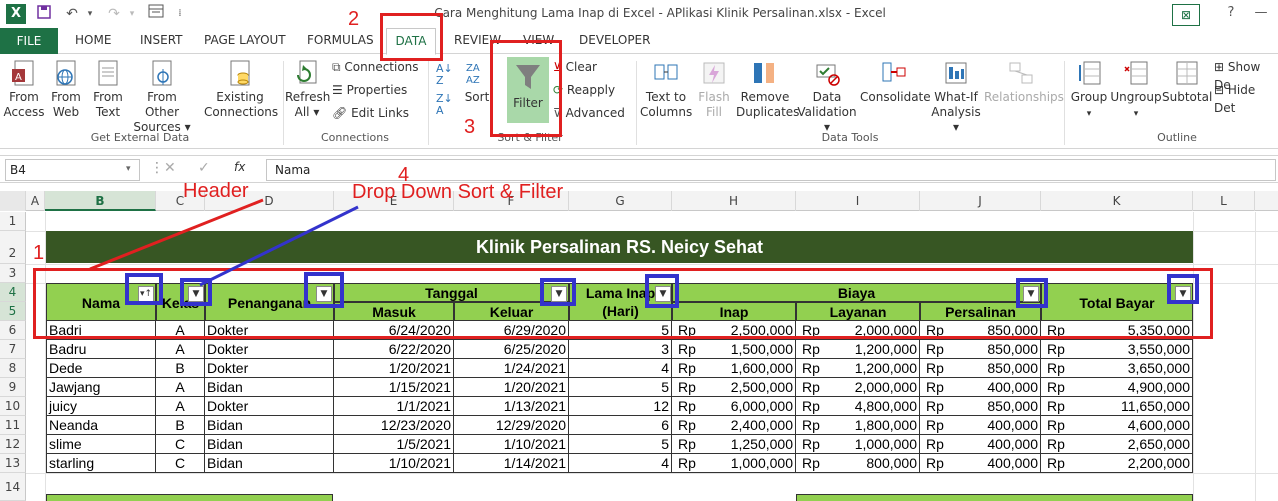 The height and width of the screenshot is (501, 1278). What do you see at coordinates (470, 127) in the screenshot?
I see `annotation-number-3: 3` at bounding box center [470, 127].